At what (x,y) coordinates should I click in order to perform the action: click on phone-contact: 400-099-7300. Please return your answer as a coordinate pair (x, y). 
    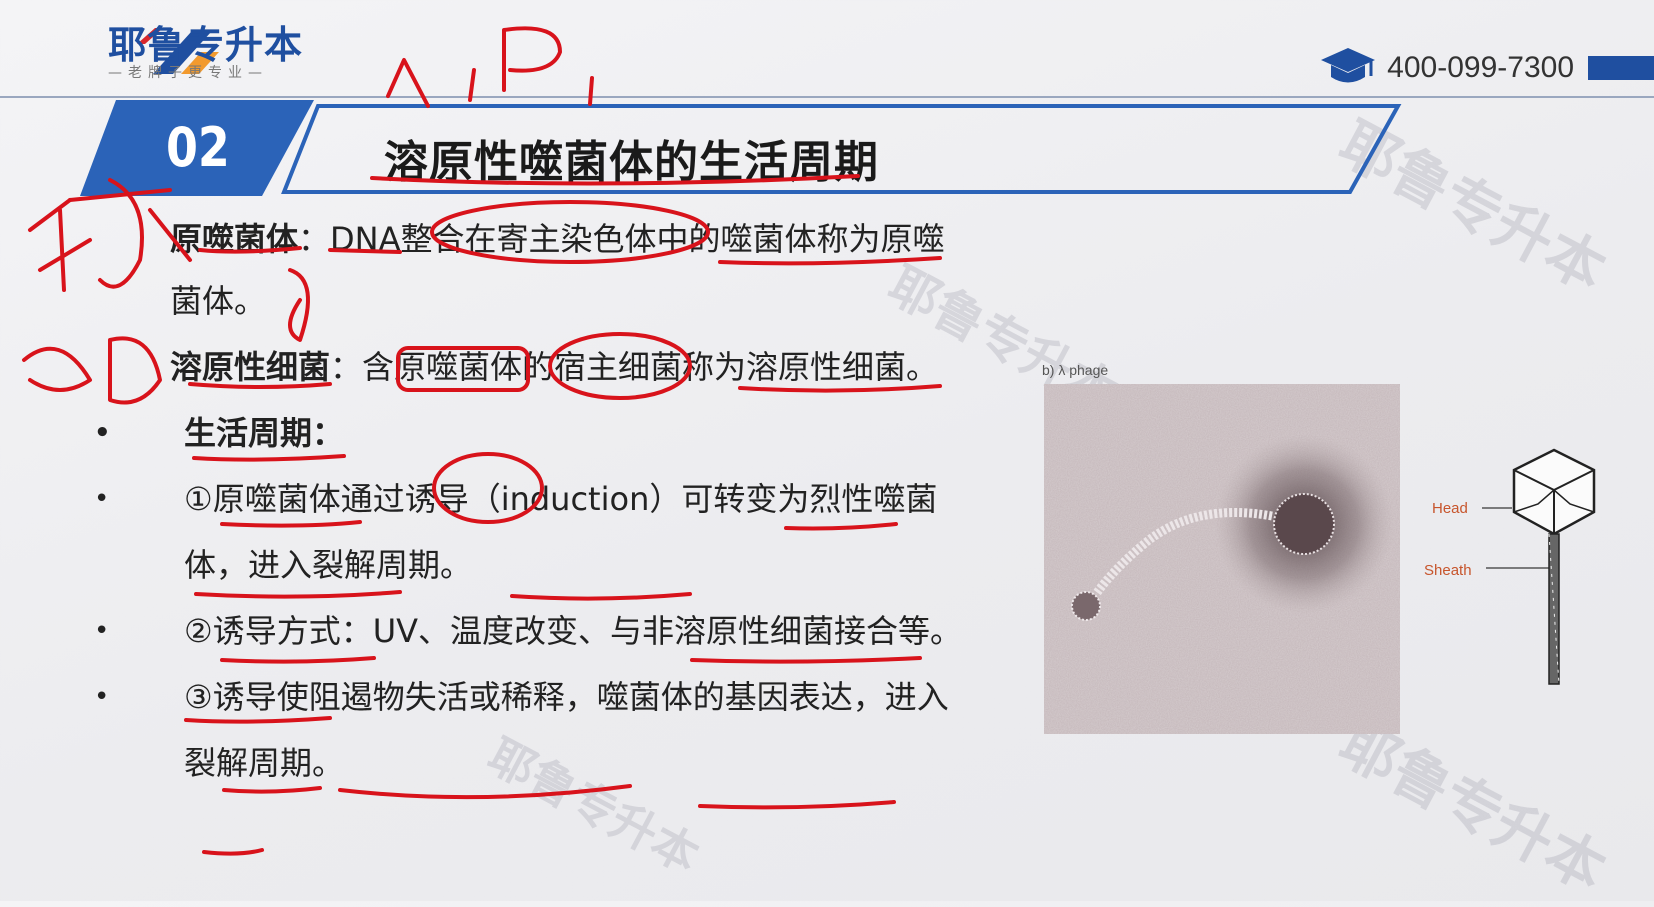
    Looking at the image, I should click on (1486, 68).